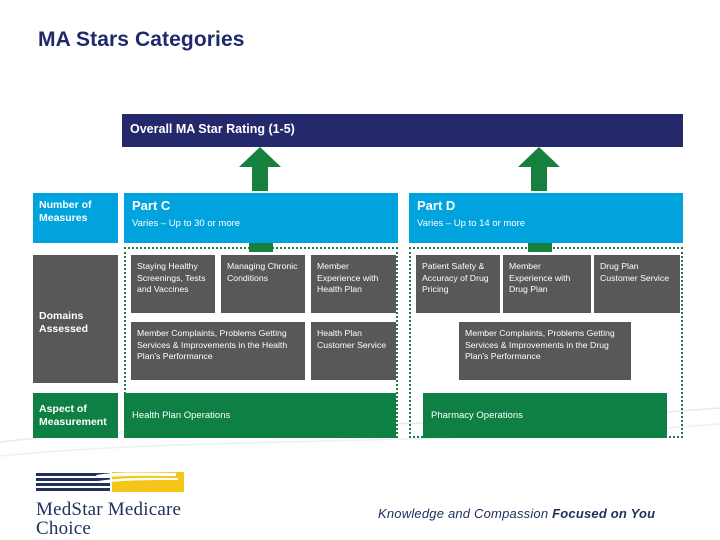  Describe the element at coordinates (151, 205) in the screenshot. I see `part-c-name: Part C` at that location.